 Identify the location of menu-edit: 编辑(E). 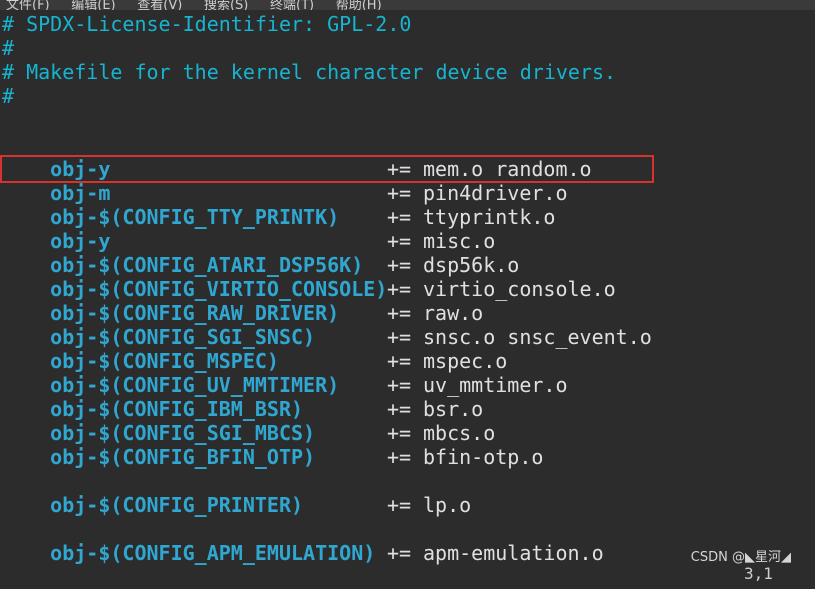
(93, 5).